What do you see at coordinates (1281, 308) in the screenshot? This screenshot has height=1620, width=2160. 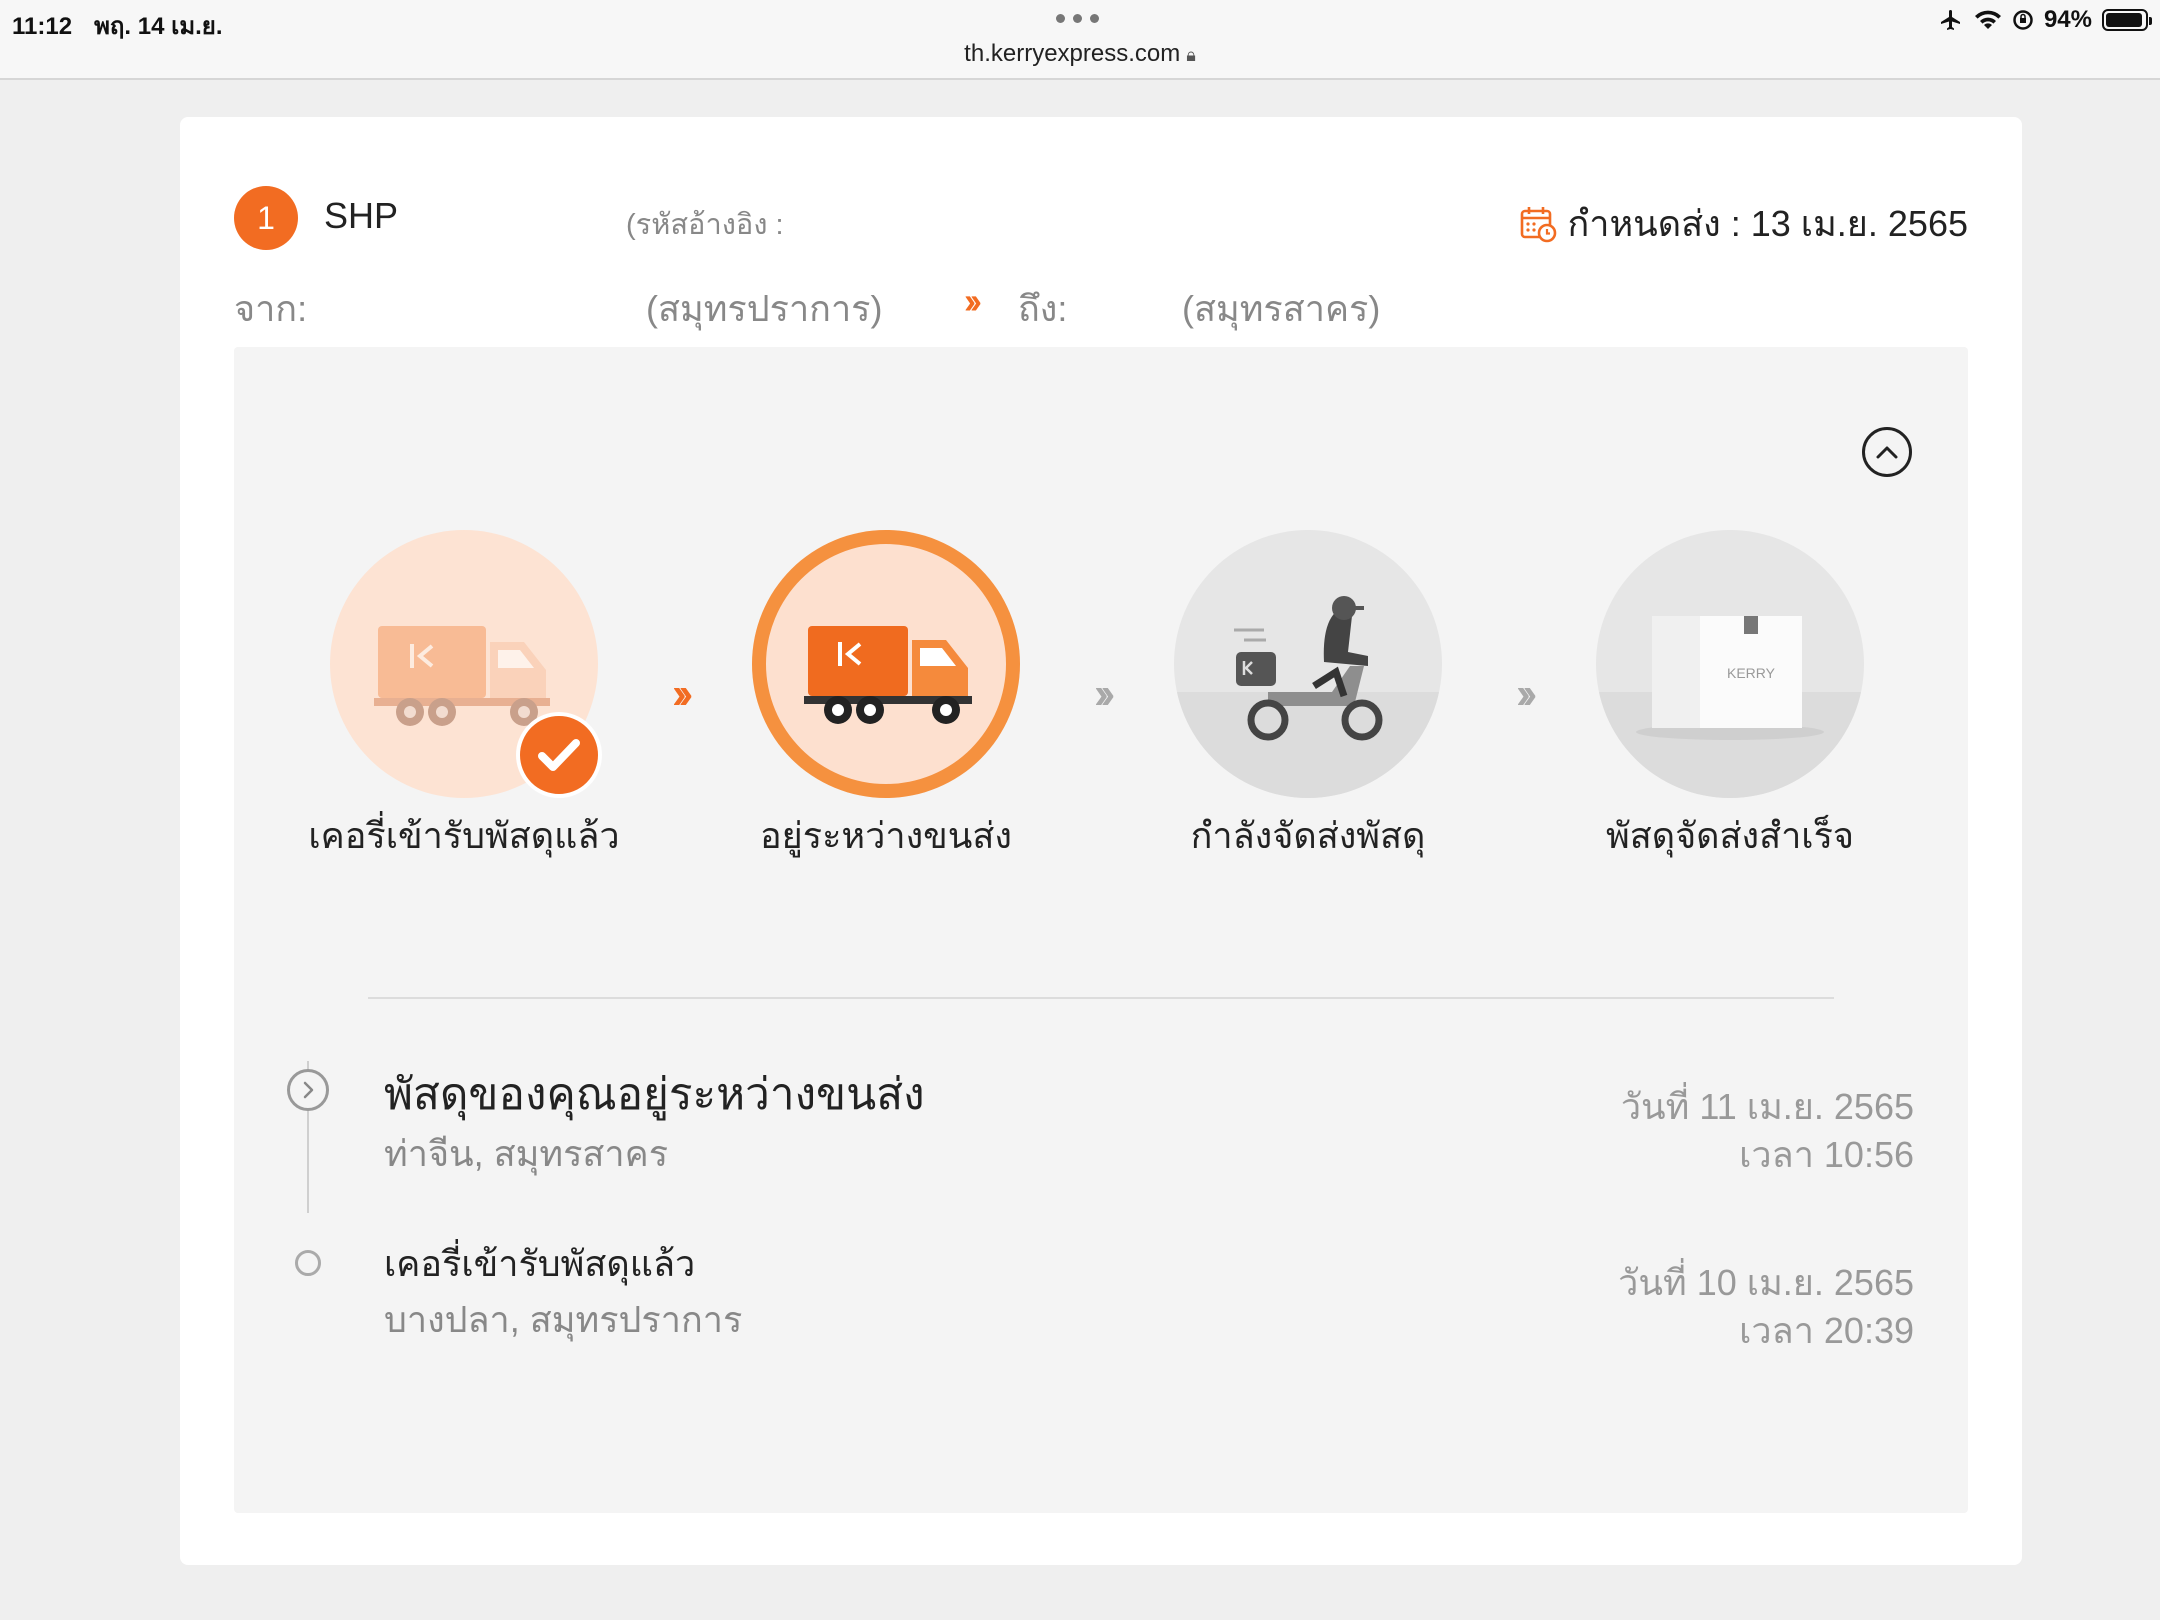 I see `to-province: (สมุทรสาคร)` at bounding box center [1281, 308].